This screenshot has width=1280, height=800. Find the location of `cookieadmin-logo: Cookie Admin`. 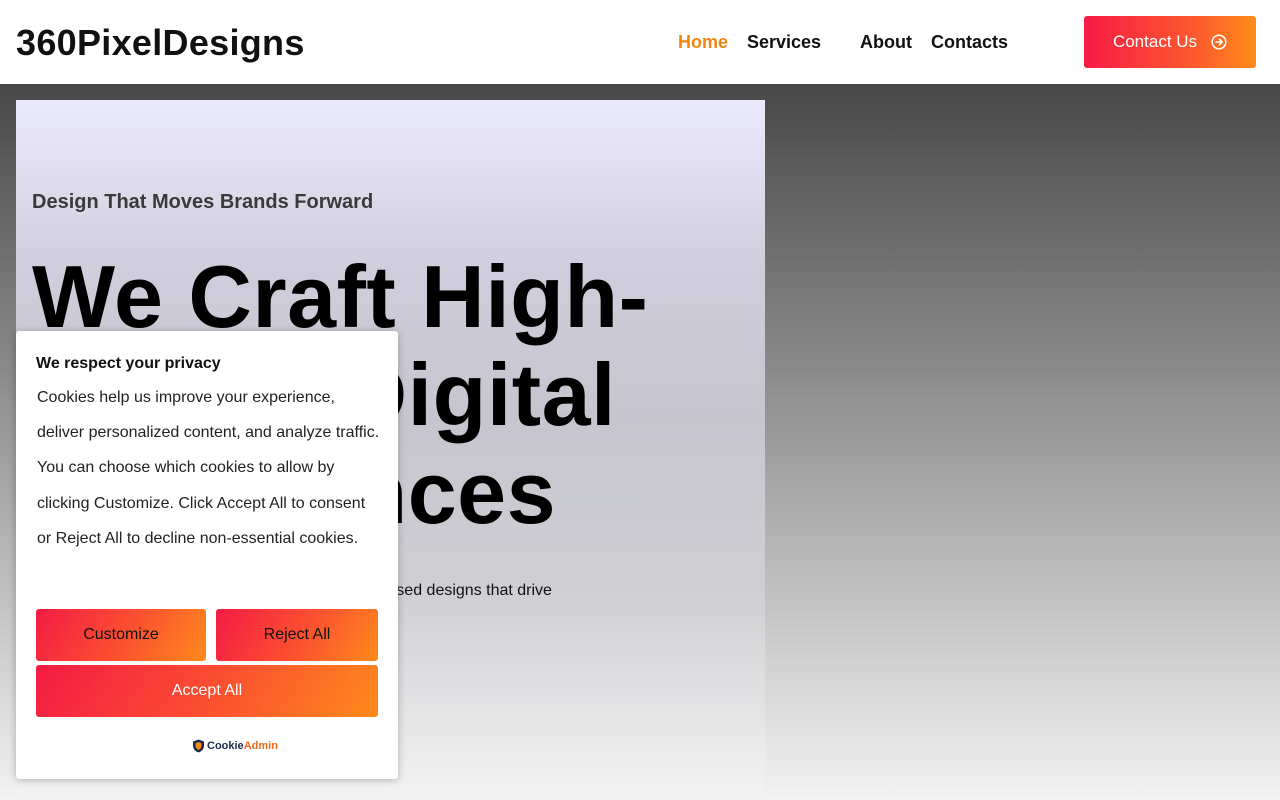

cookieadmin-logo: Cookie Admin is located at coordinates (235, 746).